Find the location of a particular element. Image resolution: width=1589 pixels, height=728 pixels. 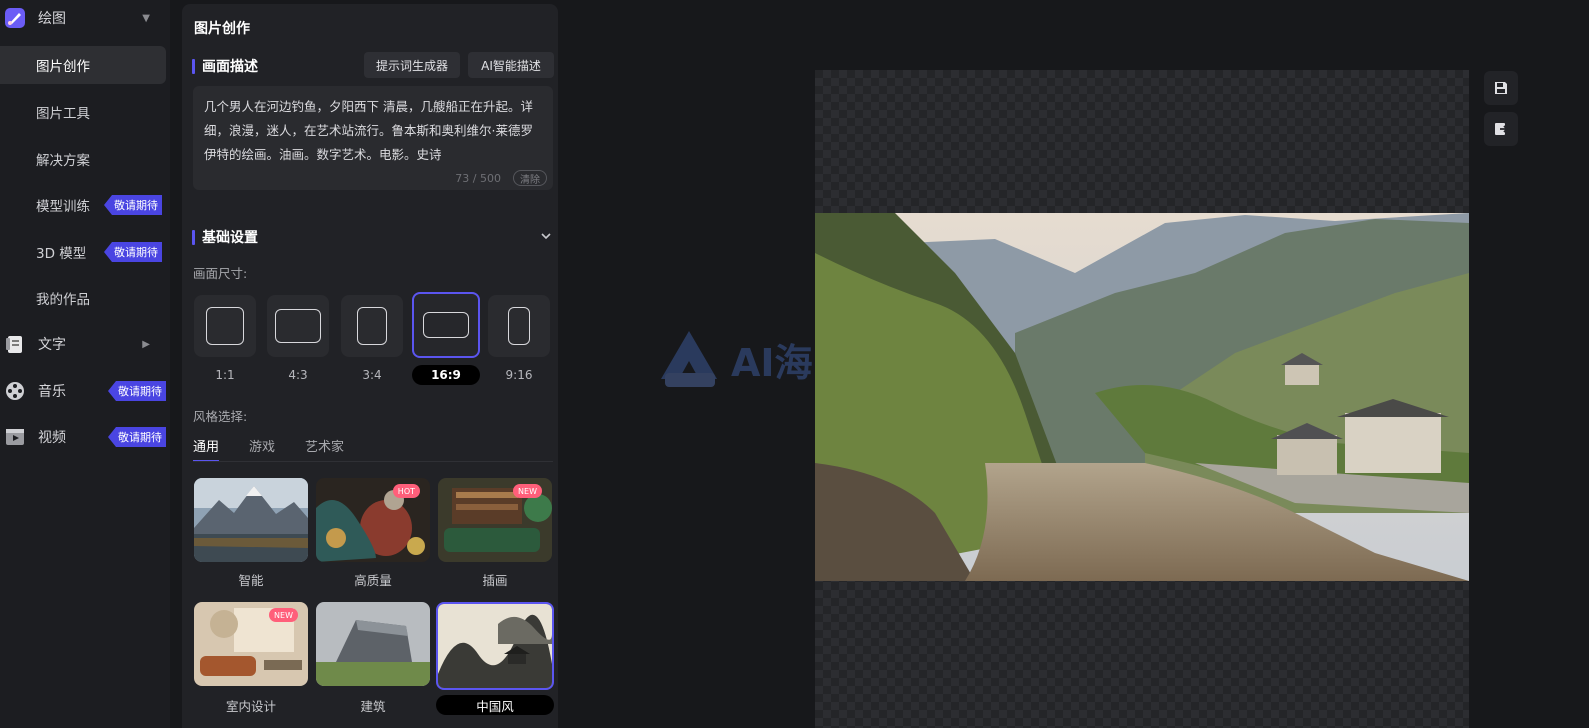

ratio-label: 9:16 is located at coordinates (519, 375).